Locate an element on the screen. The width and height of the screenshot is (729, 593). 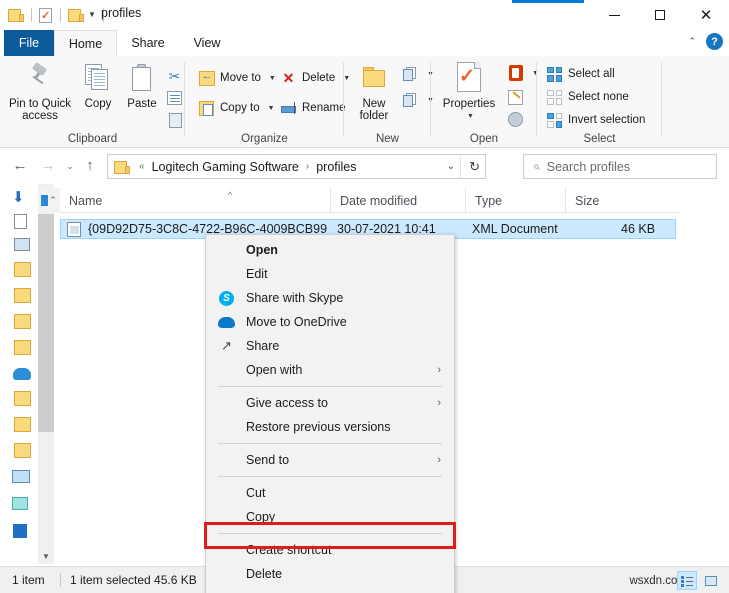
collapse-ribbon-icon: ⌃ is located at coordinates (692, 41).